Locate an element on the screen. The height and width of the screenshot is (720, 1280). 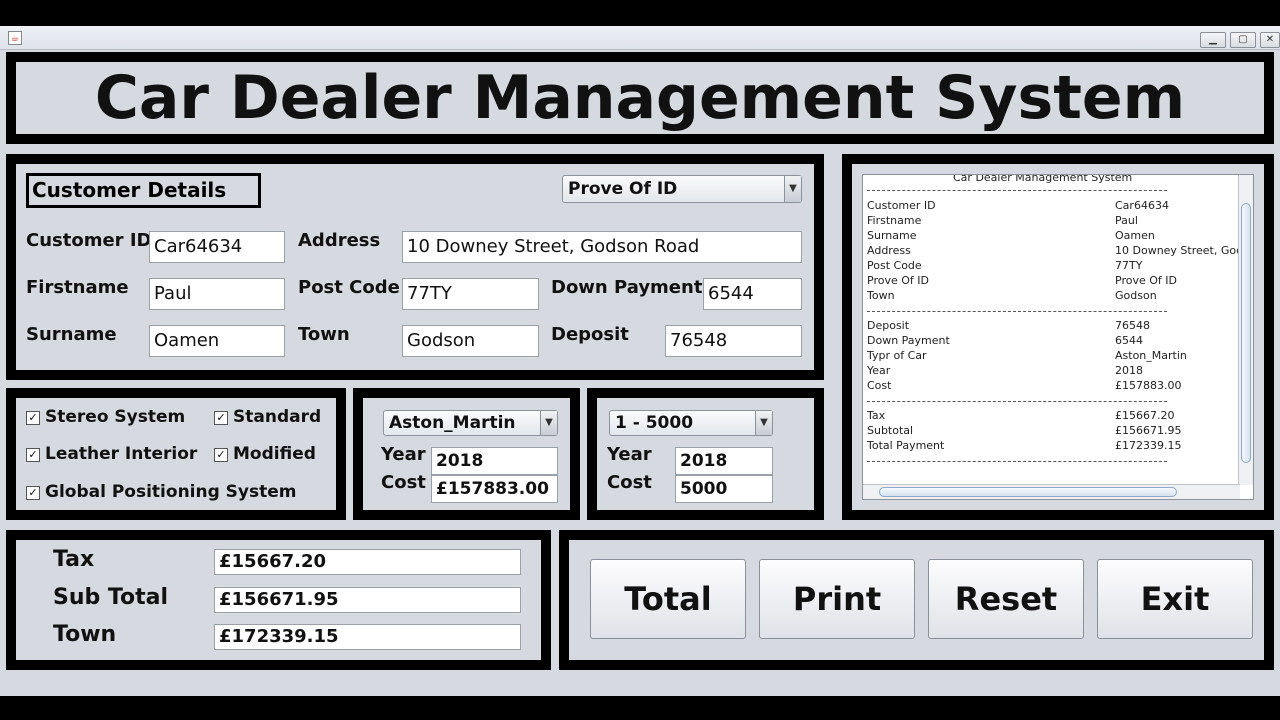
receipt-row-value: Paul is located at coordinates (1126, 220).